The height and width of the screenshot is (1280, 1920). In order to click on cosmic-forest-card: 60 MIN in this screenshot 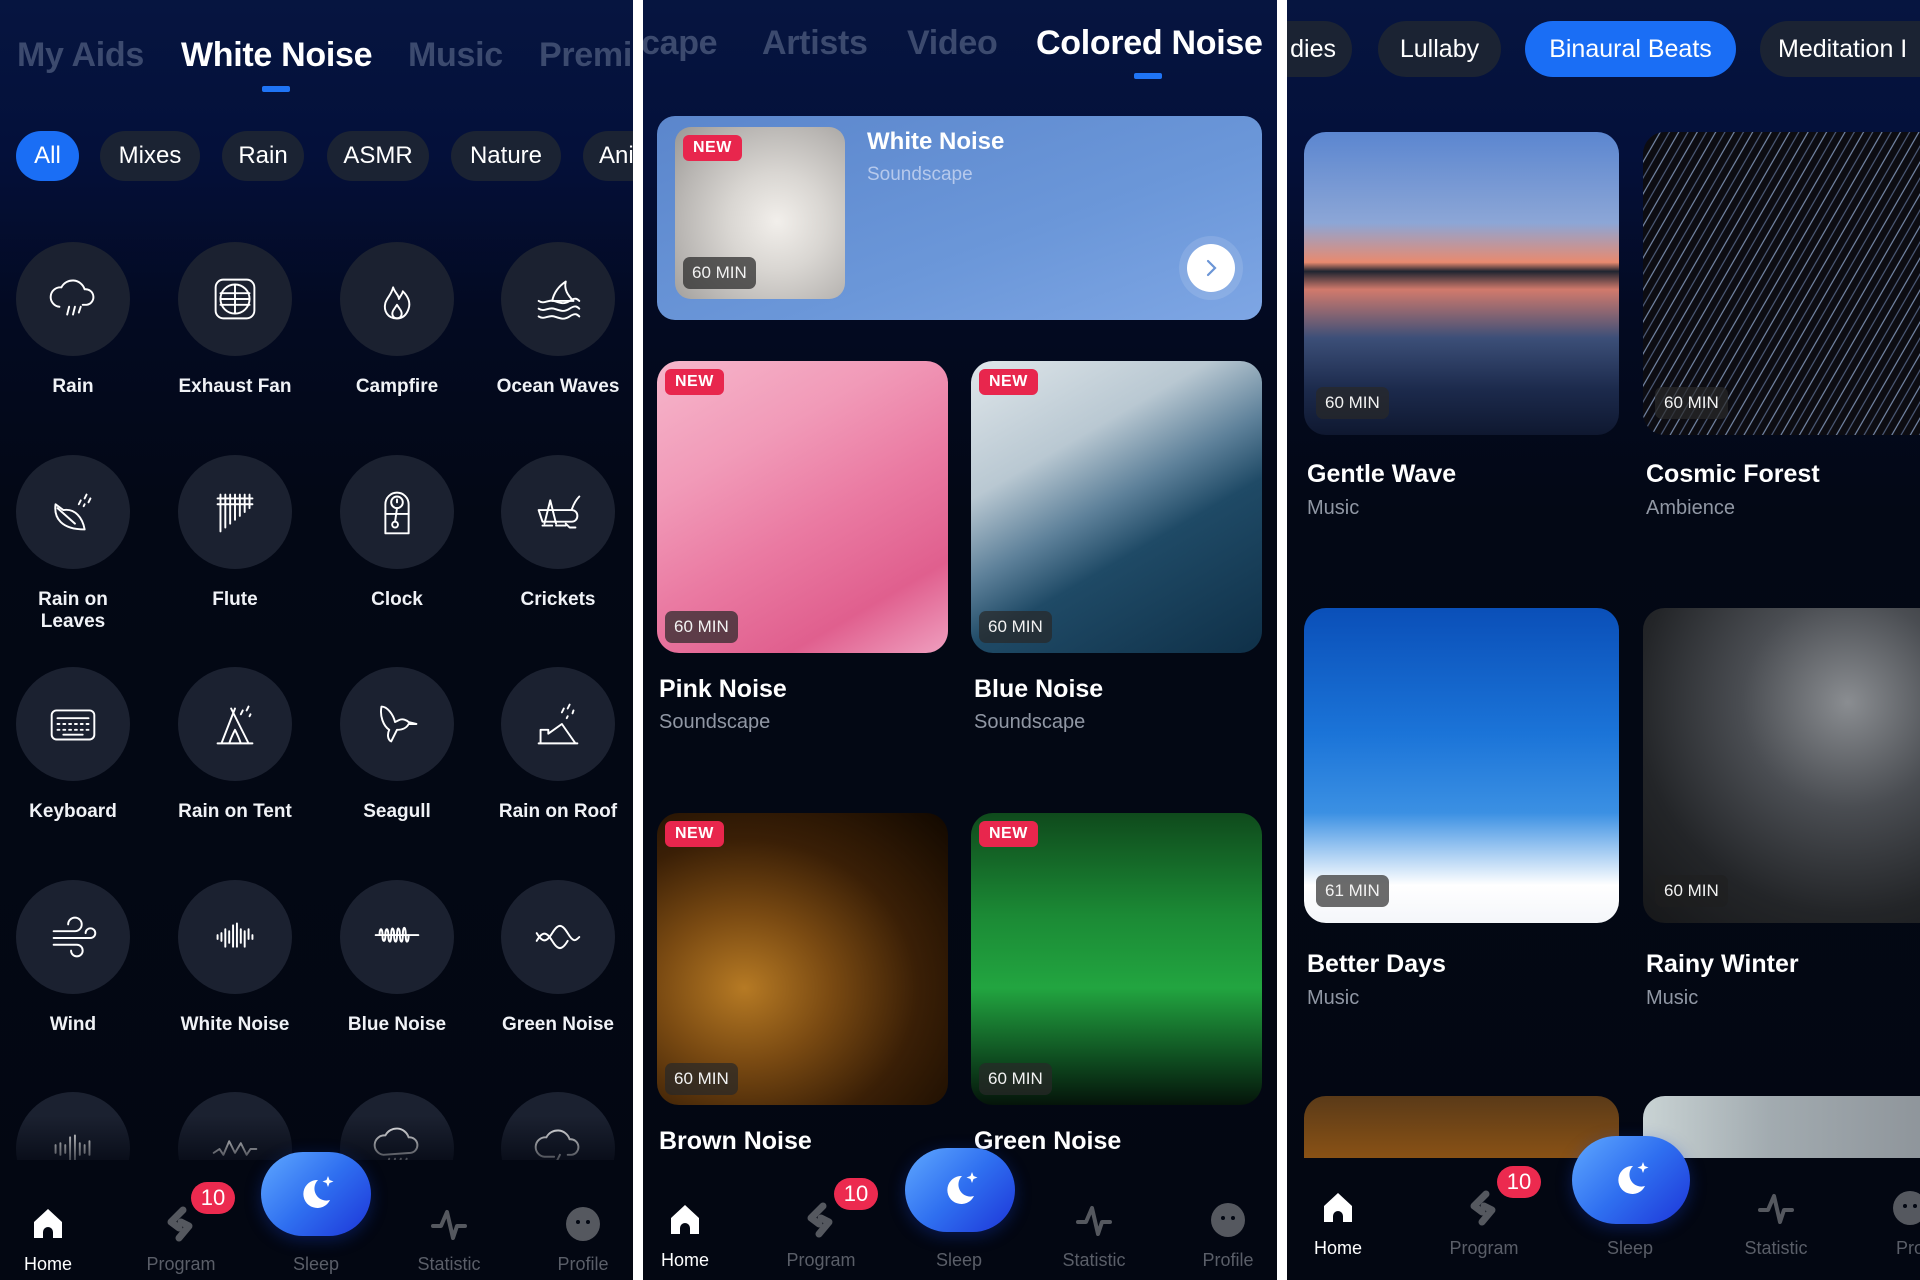, I will do `click(1781, 283)`.